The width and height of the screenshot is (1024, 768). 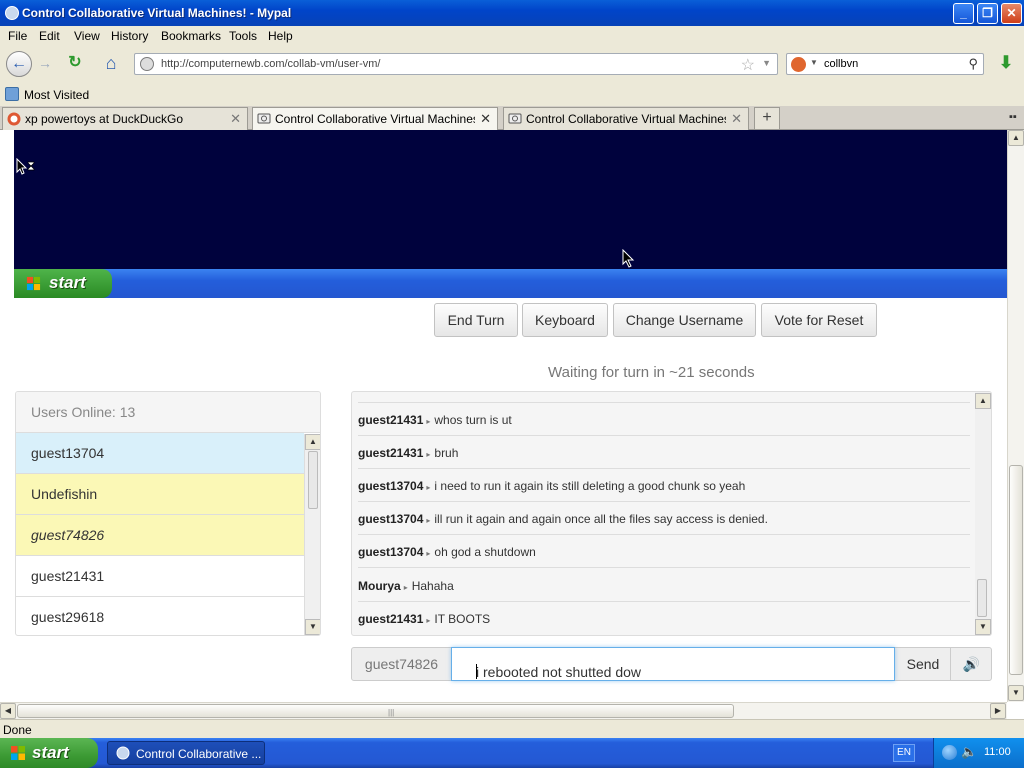 What do you see at coordinates (565, 320) in the screenshot?
I see `keyboard-button: Keyboard` at bounding box center [565, 320].